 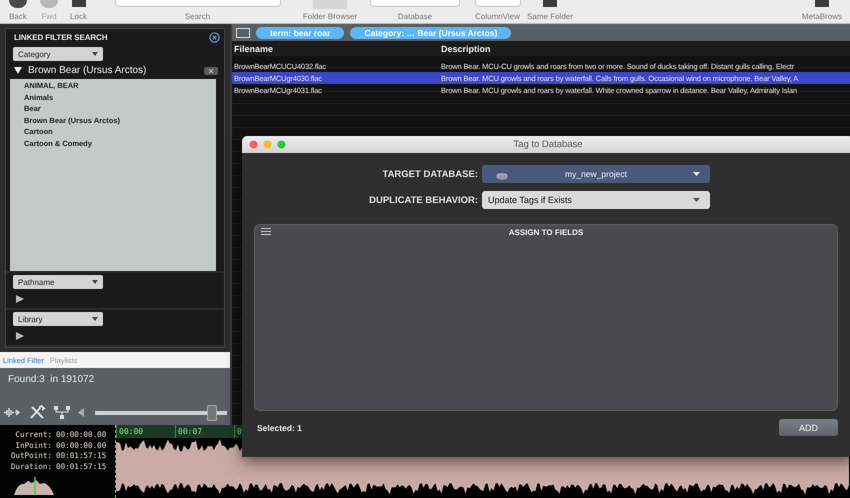 What do you see at coordinates (58, 282) in the screenshot?
I see `filter-dropdown: Pathname` at bounding box center [58, 282].